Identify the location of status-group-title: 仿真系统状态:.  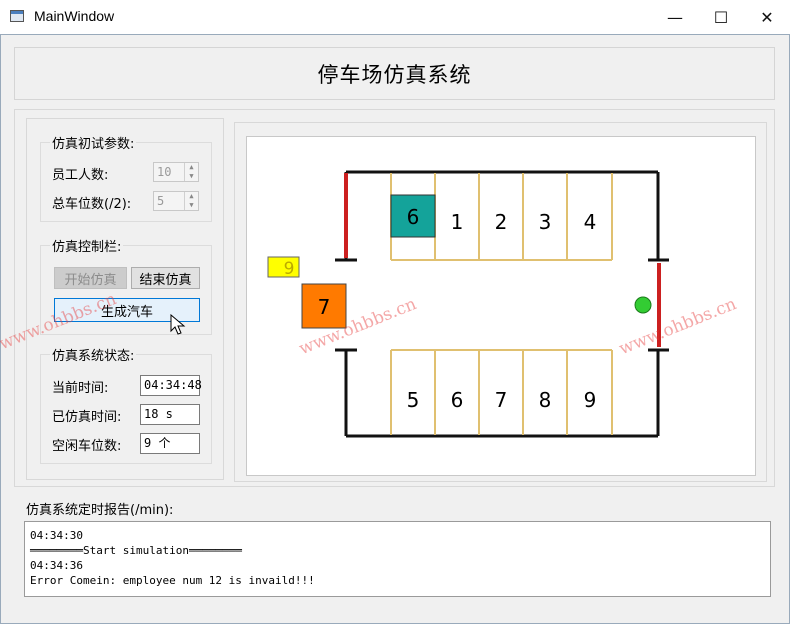
(93, 354).